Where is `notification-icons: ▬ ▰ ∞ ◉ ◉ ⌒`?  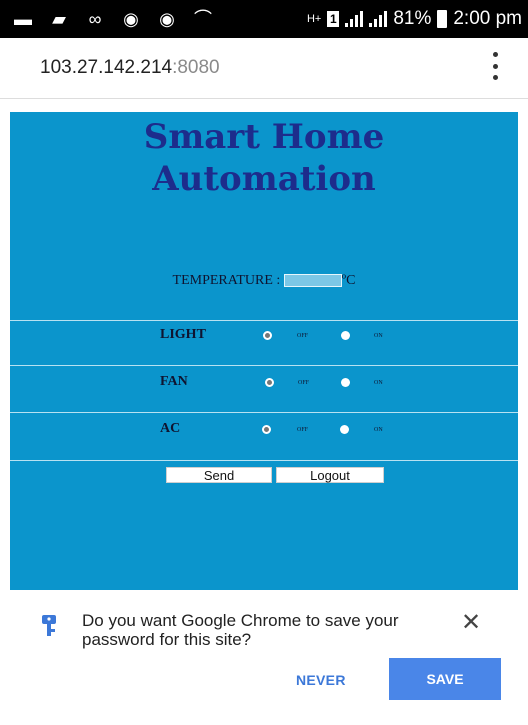 notification-icons: ▬ ▰ ∞ ◉ ◉ ⌒ is located at coordinates (113, 19).